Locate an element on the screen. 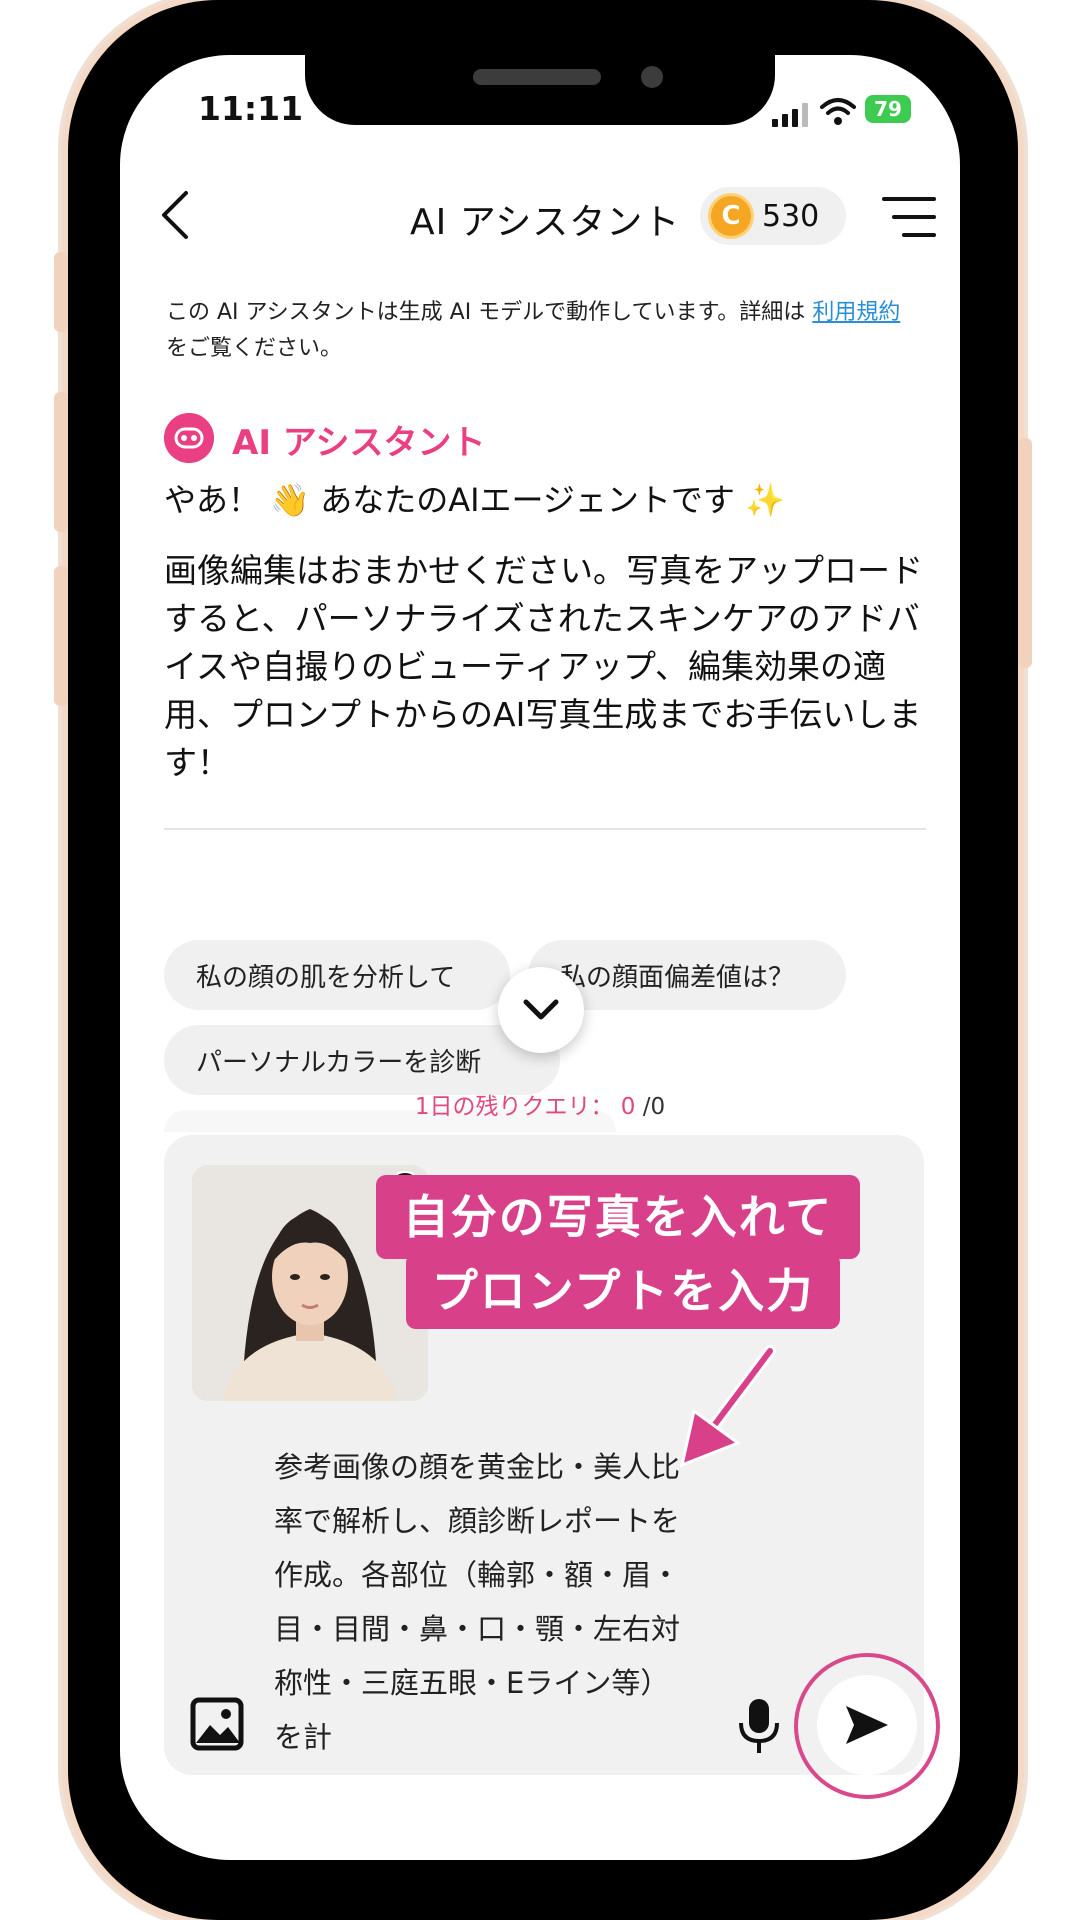 The width and height of the screenshot is (1080, 1920). suggestion-chip-color: パーソナルカラーを診断 is located at coordinates (362, 1060).